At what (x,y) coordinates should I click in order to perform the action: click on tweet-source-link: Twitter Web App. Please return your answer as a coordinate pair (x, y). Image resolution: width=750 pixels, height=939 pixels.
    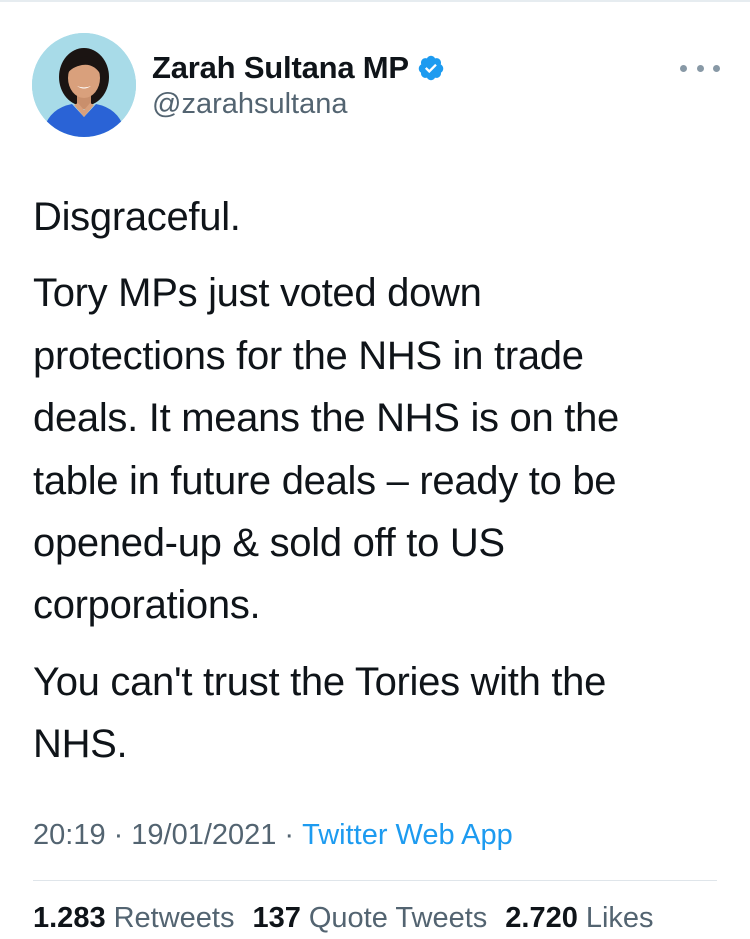
    Looking at the image, I should click on (407, 835).